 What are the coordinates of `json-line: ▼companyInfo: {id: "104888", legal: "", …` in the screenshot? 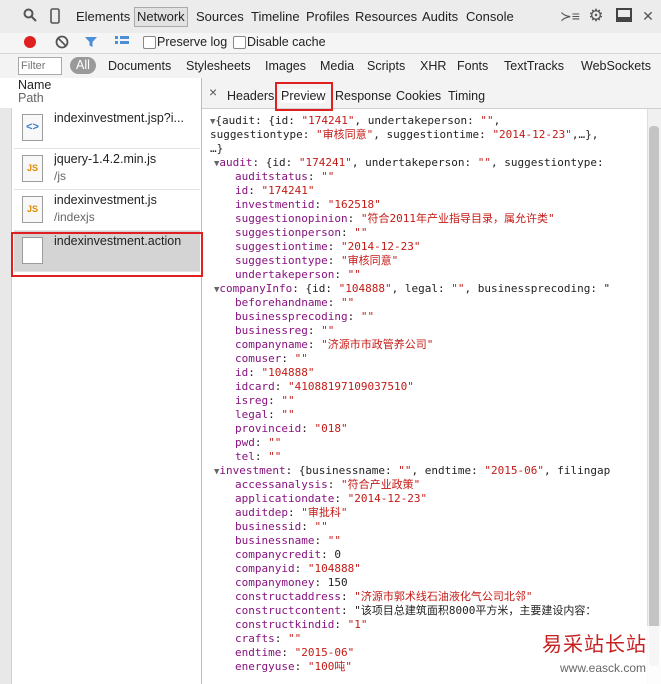 It's located at (412, 288).